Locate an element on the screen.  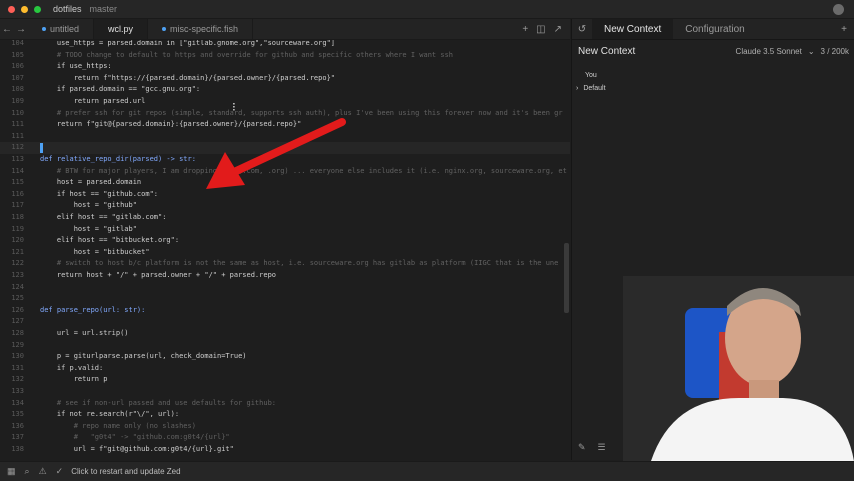
code-line: 106 if use_https: is located at coordinates (285, 67).